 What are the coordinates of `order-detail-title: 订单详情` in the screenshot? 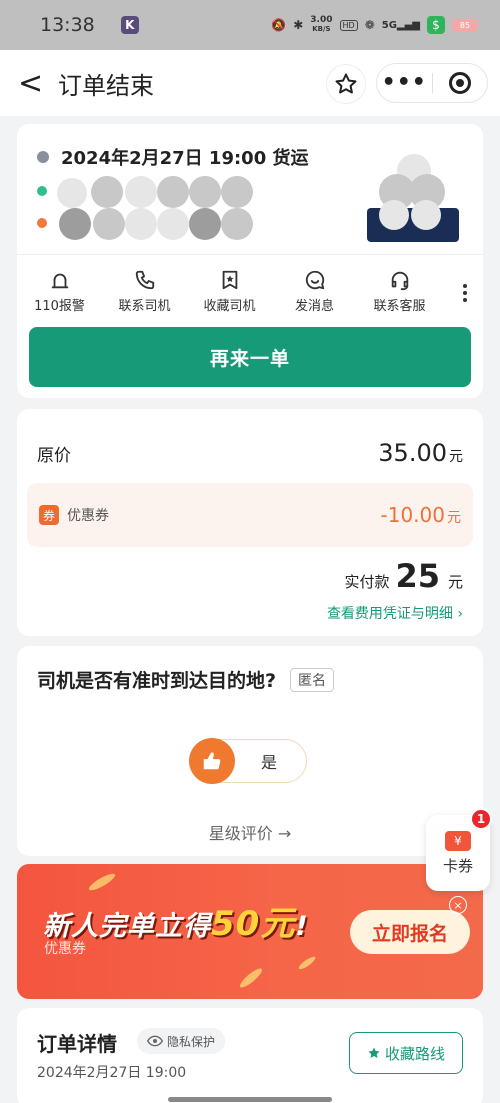 It's located at (77, 1044).